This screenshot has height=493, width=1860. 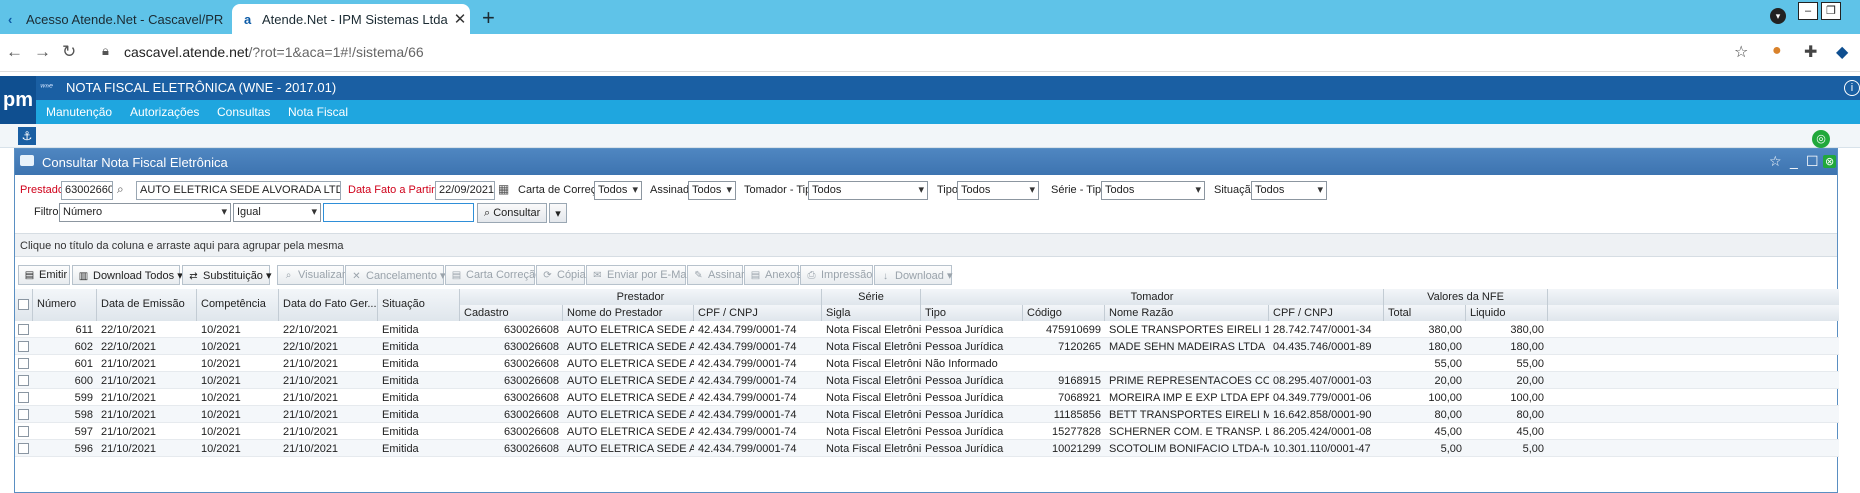 I want to click on cell-codigo, so click(x=1064, y=363).